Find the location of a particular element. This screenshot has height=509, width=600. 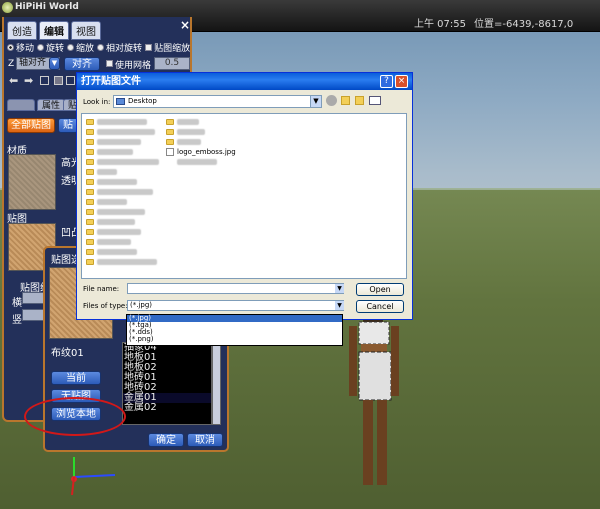

current-button: 当前 is located at coordinates (76, 378).